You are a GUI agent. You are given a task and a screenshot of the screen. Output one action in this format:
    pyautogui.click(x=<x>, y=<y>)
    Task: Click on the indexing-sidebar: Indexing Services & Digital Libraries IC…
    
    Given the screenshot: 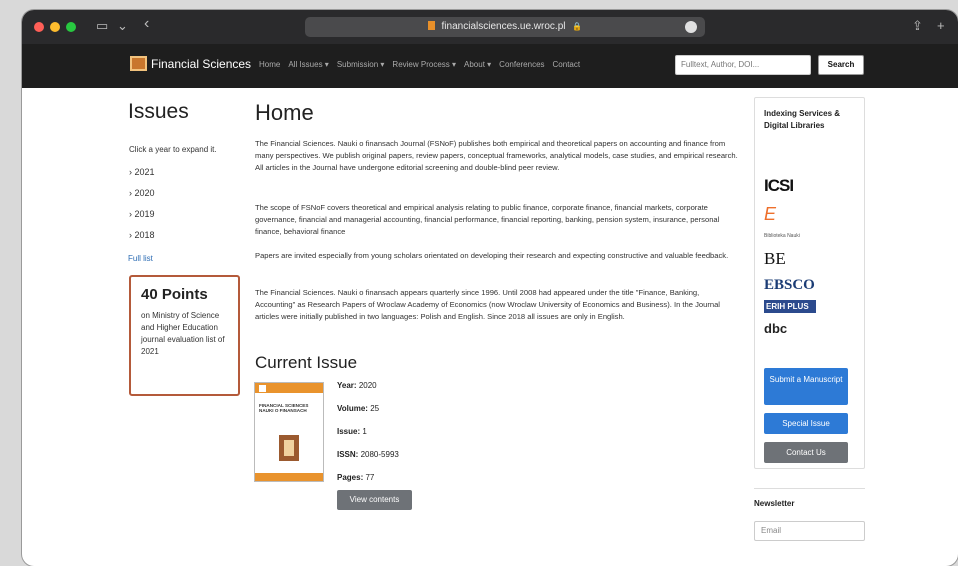 What is the action you would take?
    pyautogui.click(x=809, y=283)
    